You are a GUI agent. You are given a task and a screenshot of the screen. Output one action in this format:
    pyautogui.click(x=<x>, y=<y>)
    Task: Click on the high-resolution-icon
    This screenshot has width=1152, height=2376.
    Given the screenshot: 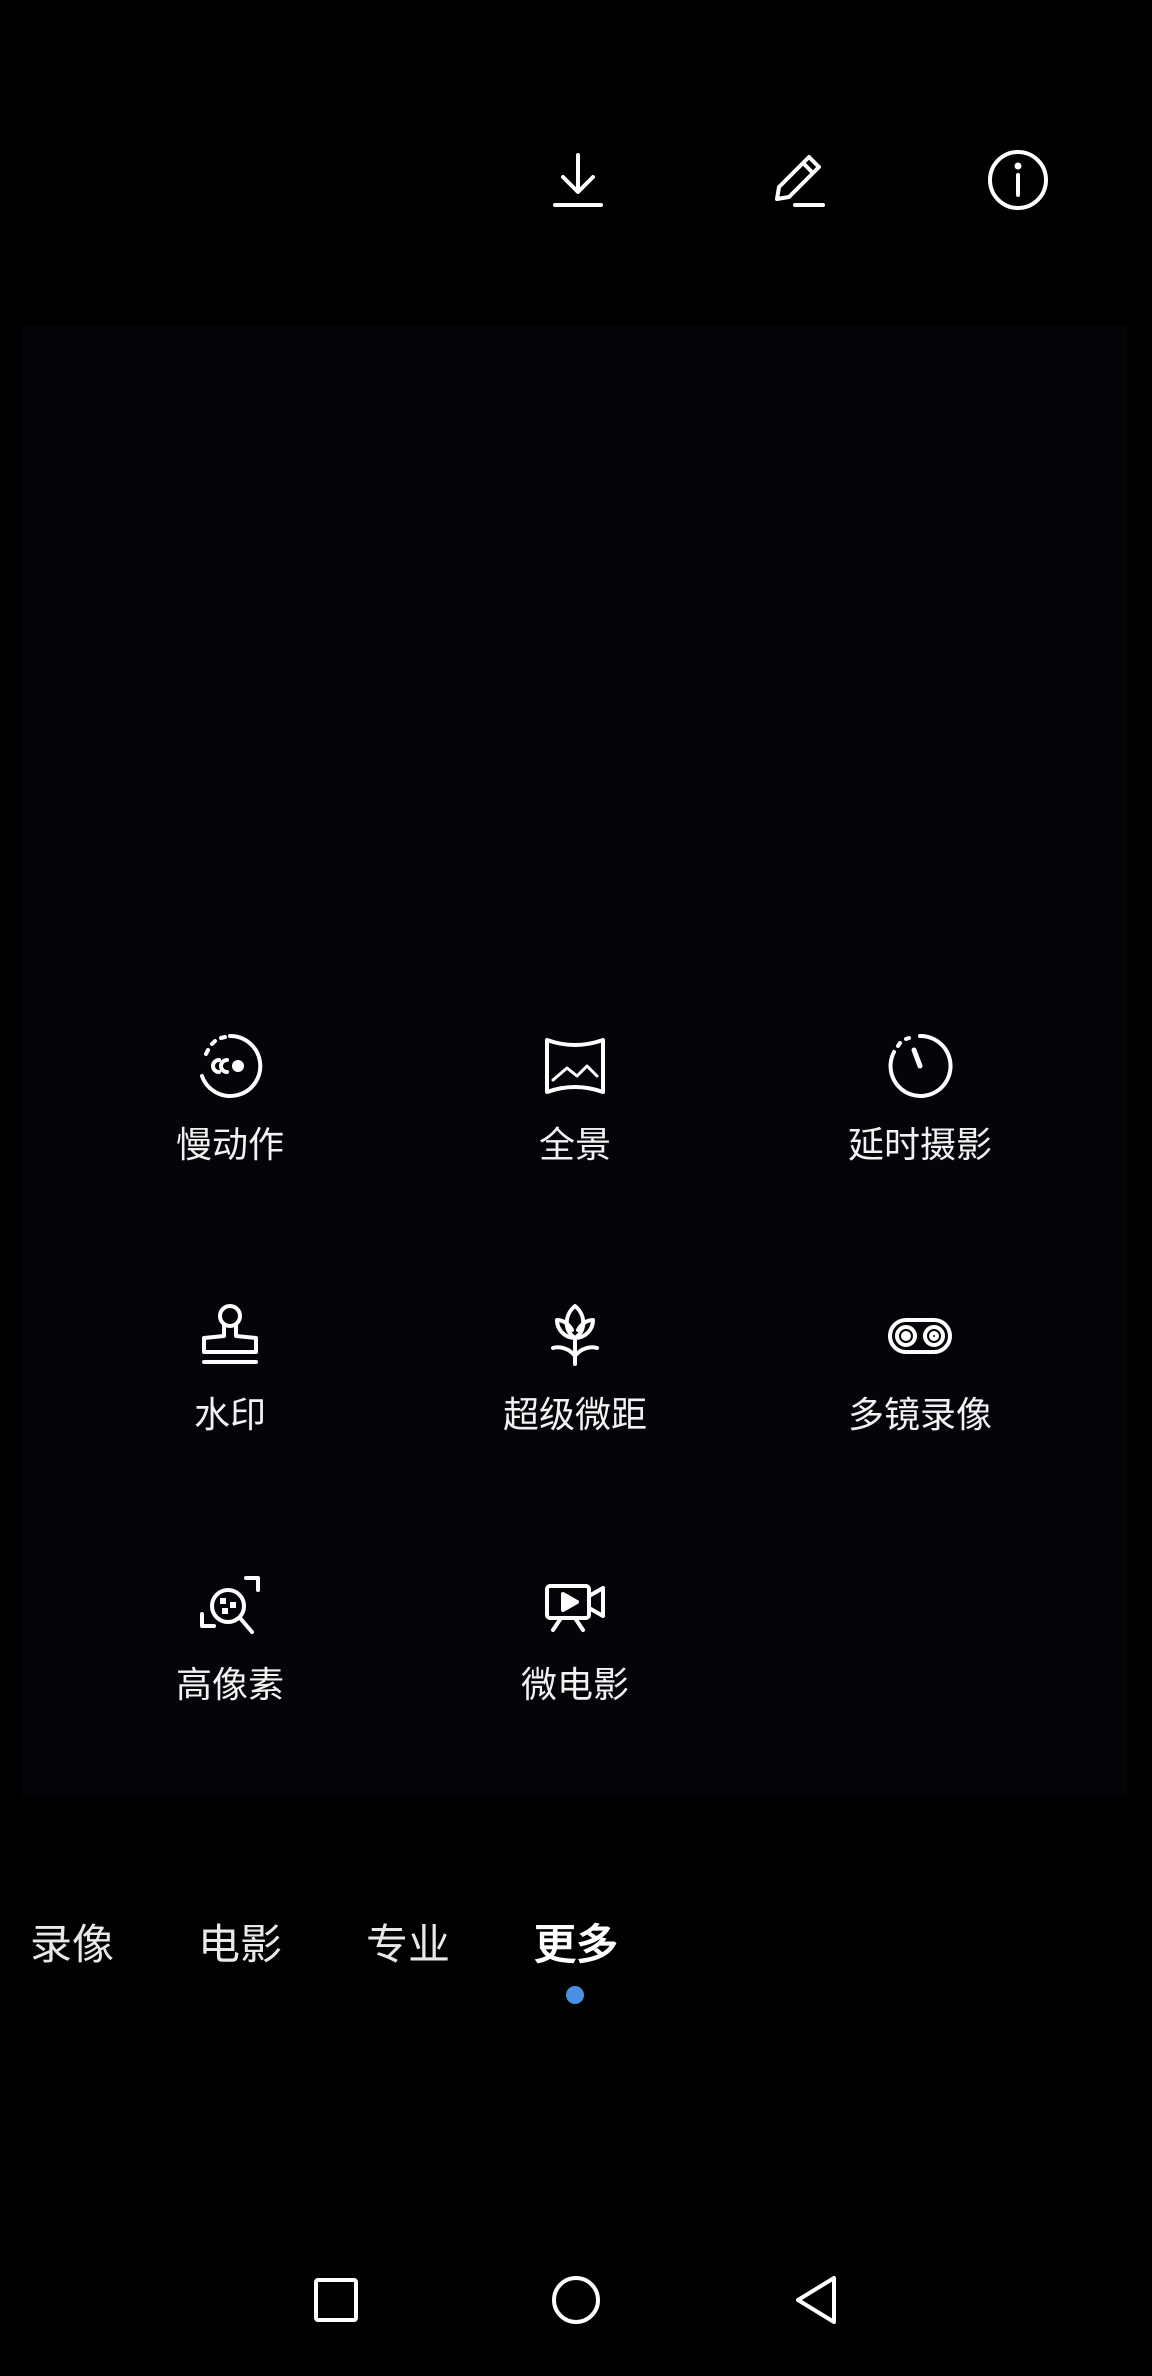 What is the action you would take?
    pyautogui.click(x=230, y=1606)
    